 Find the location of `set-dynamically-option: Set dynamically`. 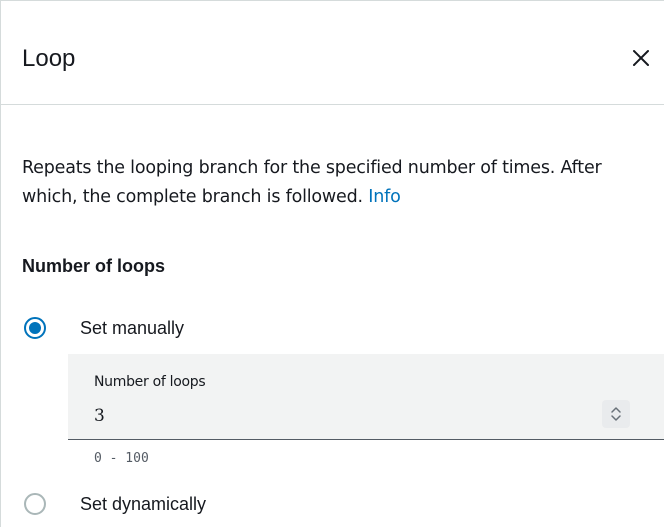

set-dynamically-option: Set dynamically is located at coordinates (115, 504).